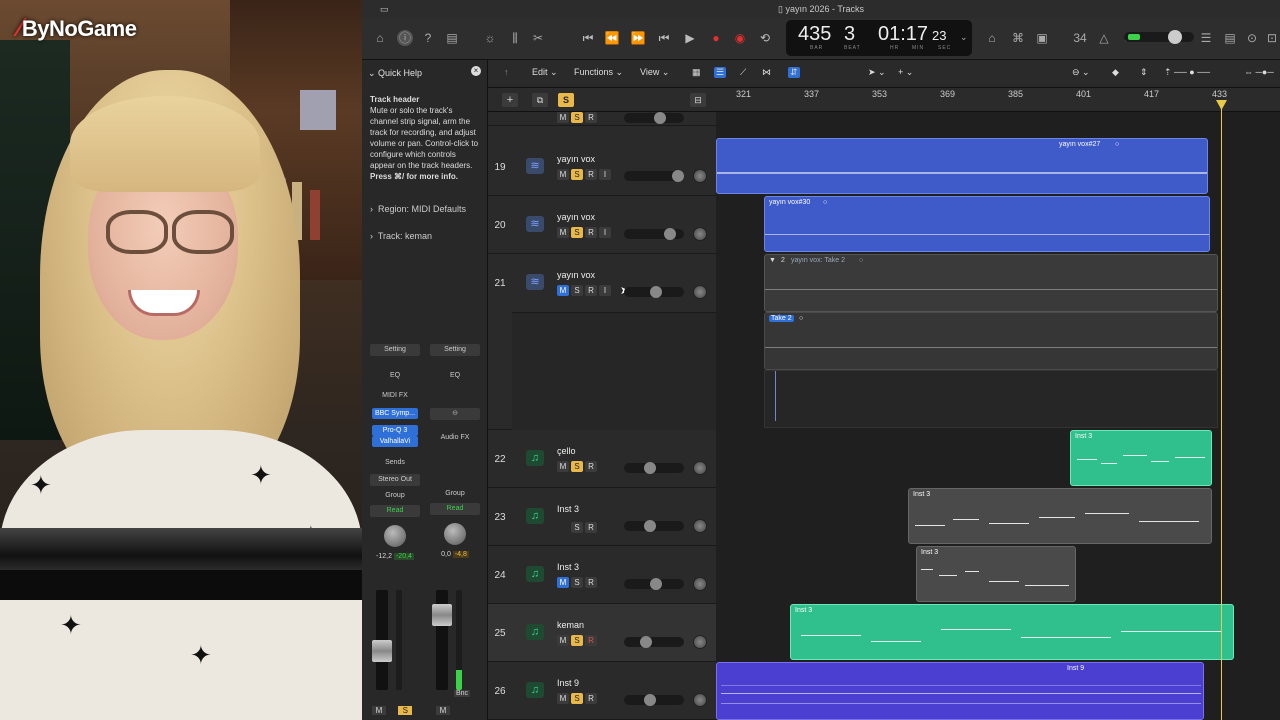 The height and width of the screenshot is (720, 1280). What do you see at coordinates (602, 691) in the screenshot?
I see `track-header: 26 ♫ Inst 9 MSR` at bounding box center [602, 691].